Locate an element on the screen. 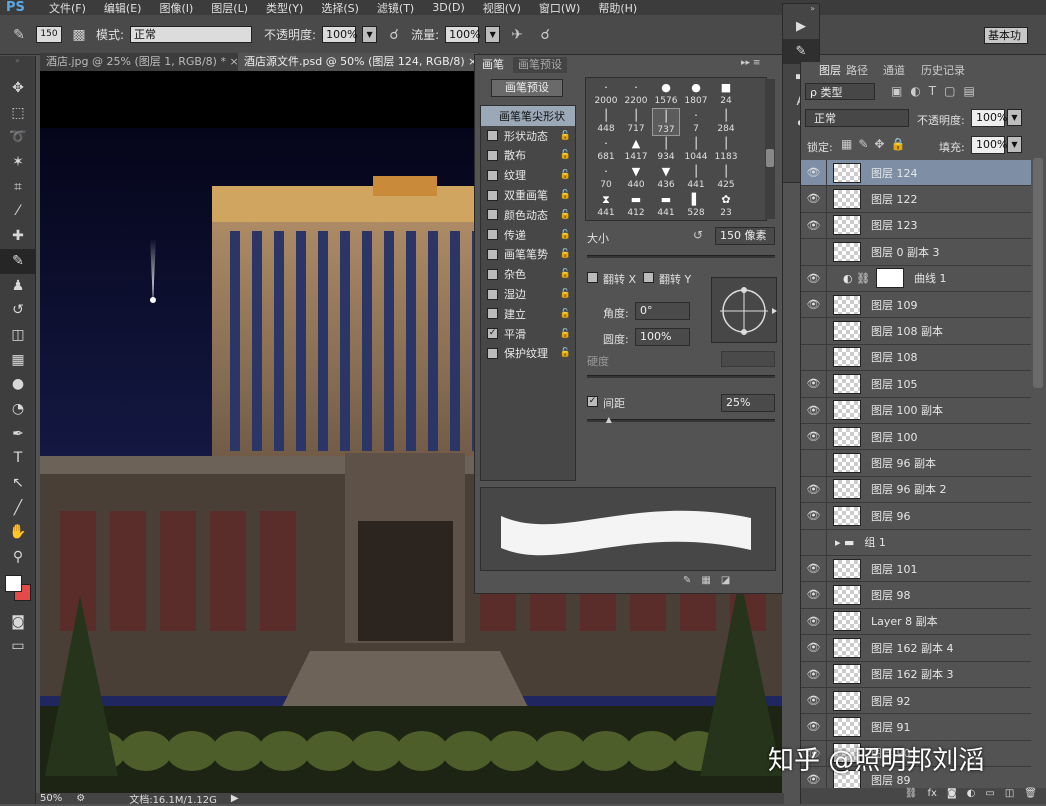 The width and height of the screenshot is (1046, 806). quick-mask-icon: ◙ is located at coordinates (18, 622).